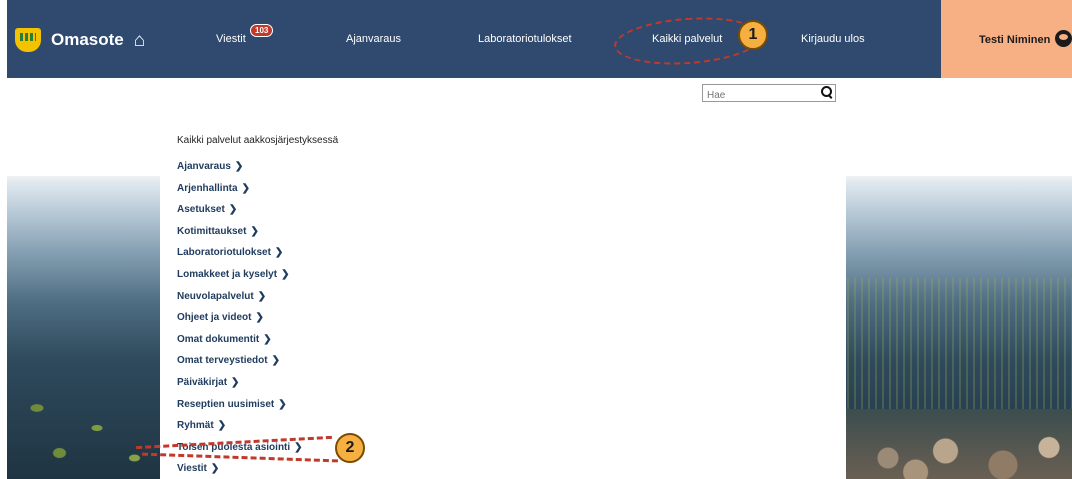  I want to click on nav-kirjaudu-ulos-label: Kirjaudu ulos, so click(833, 39).